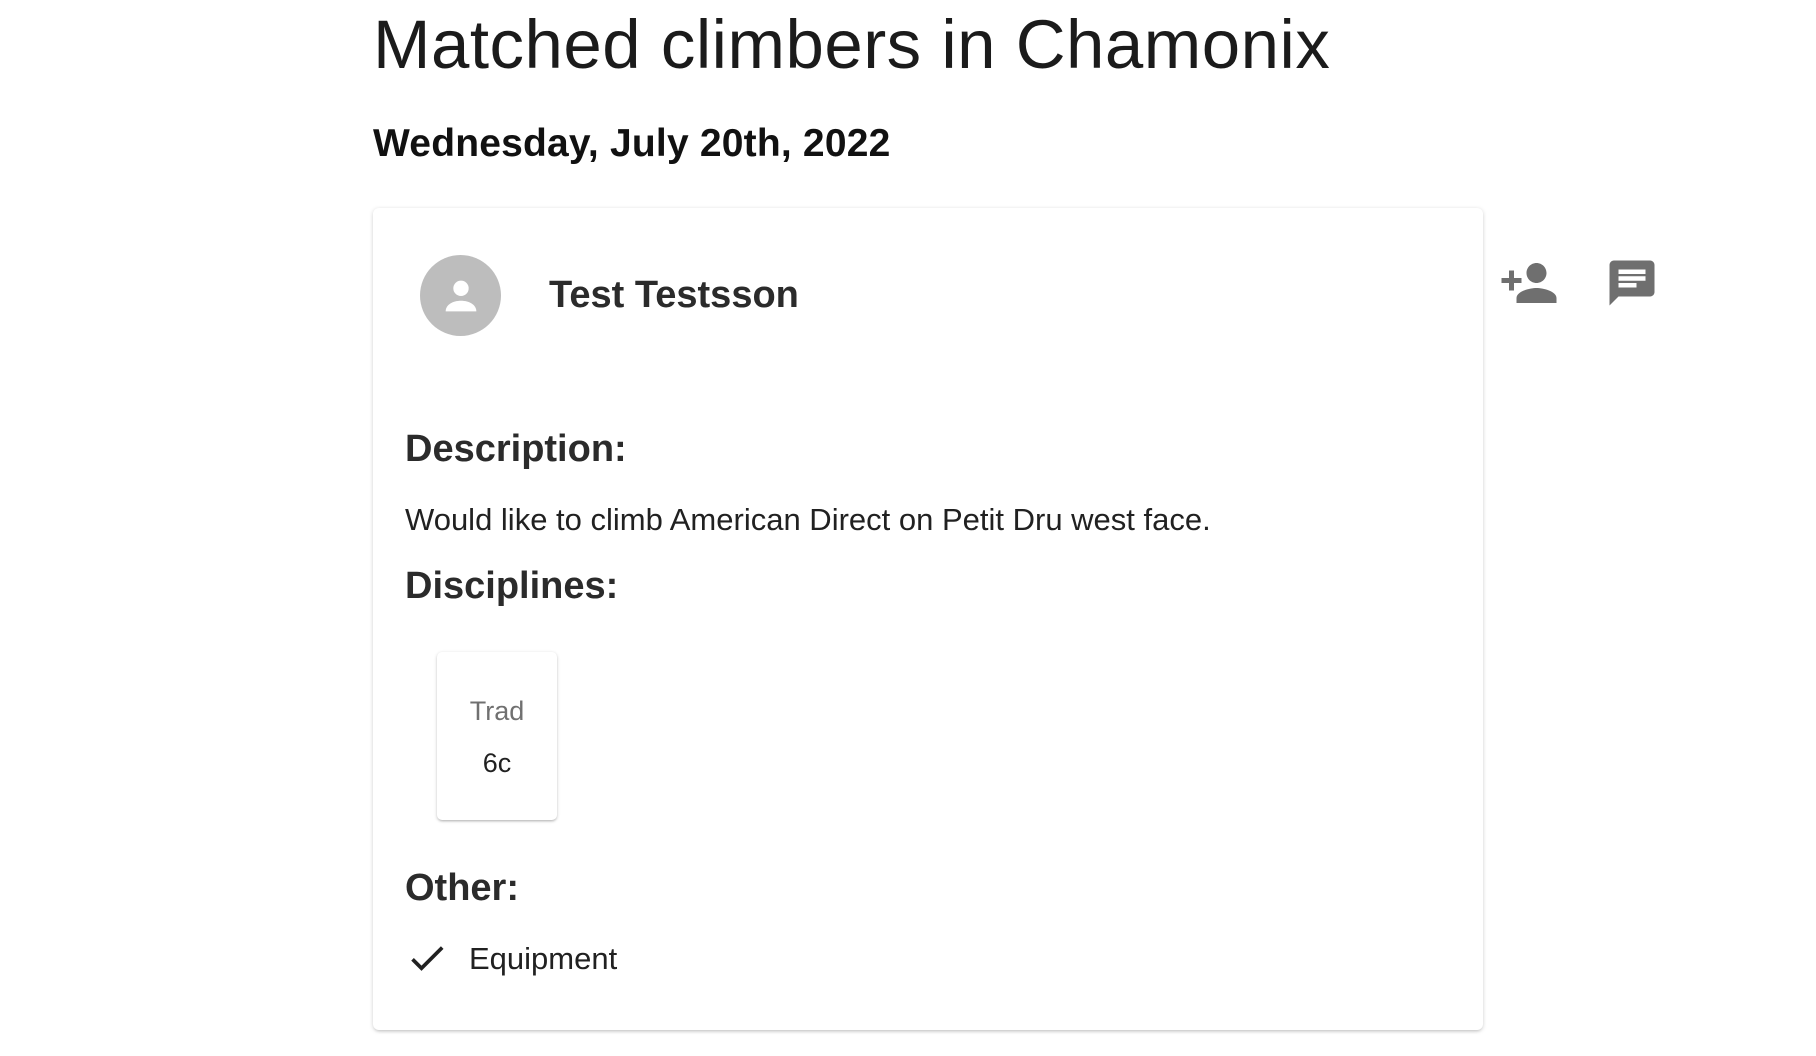 This screenshot has width=1816, height=1056. I want to click on add-friend-button, so click(1529, 283).